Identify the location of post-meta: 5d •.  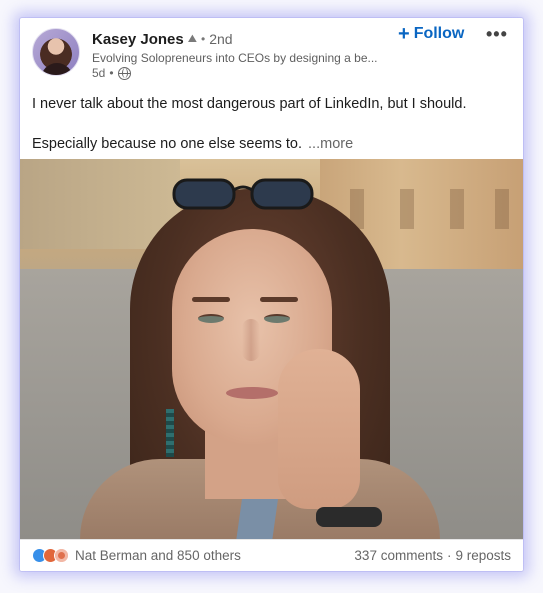
(111, 73).